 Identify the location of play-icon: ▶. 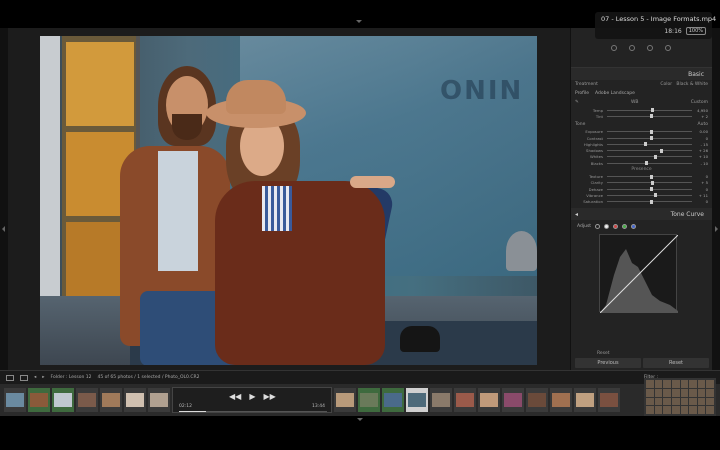
(252, 396).